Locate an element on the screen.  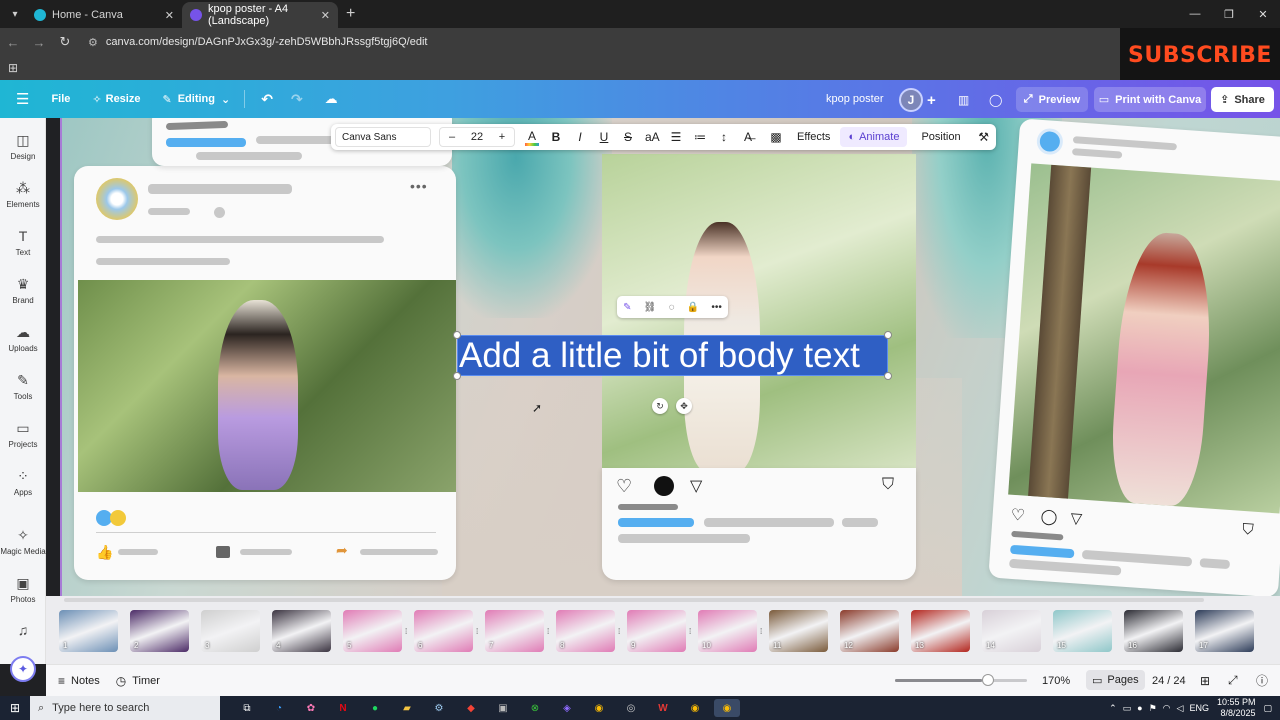
spacing-icon: ↕ is located at coordinates (724, 137).